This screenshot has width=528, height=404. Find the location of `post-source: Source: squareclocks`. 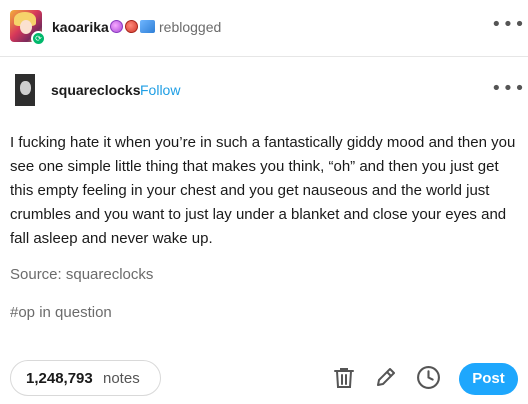

post-source: Source: squareclocks is located at coordinates (81, 274).